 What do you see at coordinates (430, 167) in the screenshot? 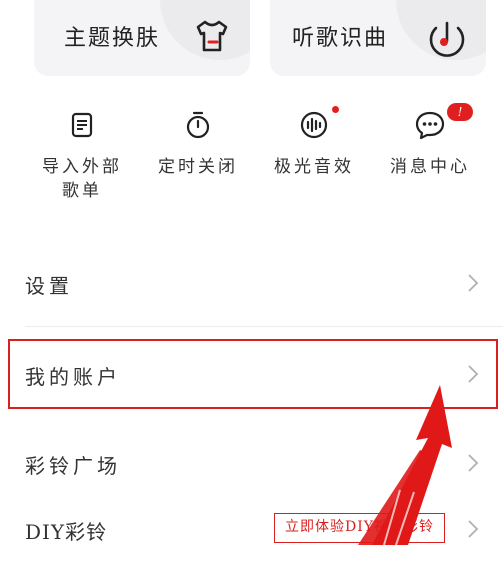
I see `shortcut-label: 消息中心` at bounding box center [430, 167].